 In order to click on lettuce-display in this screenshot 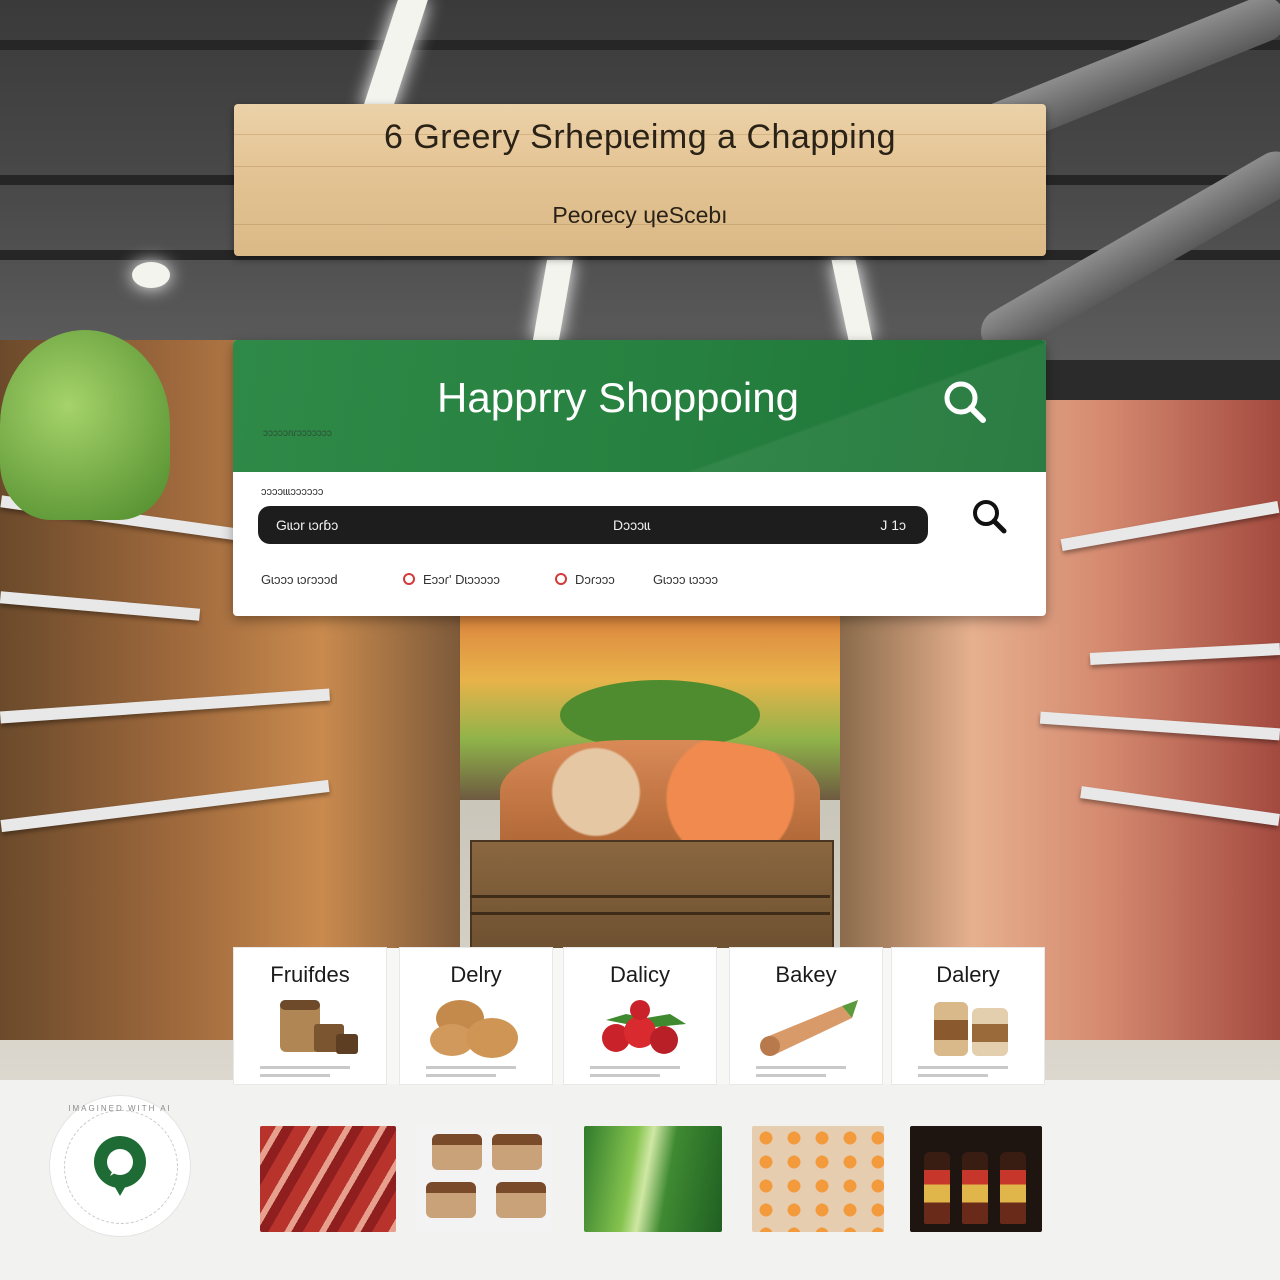, I will do `click(85, 425)`.